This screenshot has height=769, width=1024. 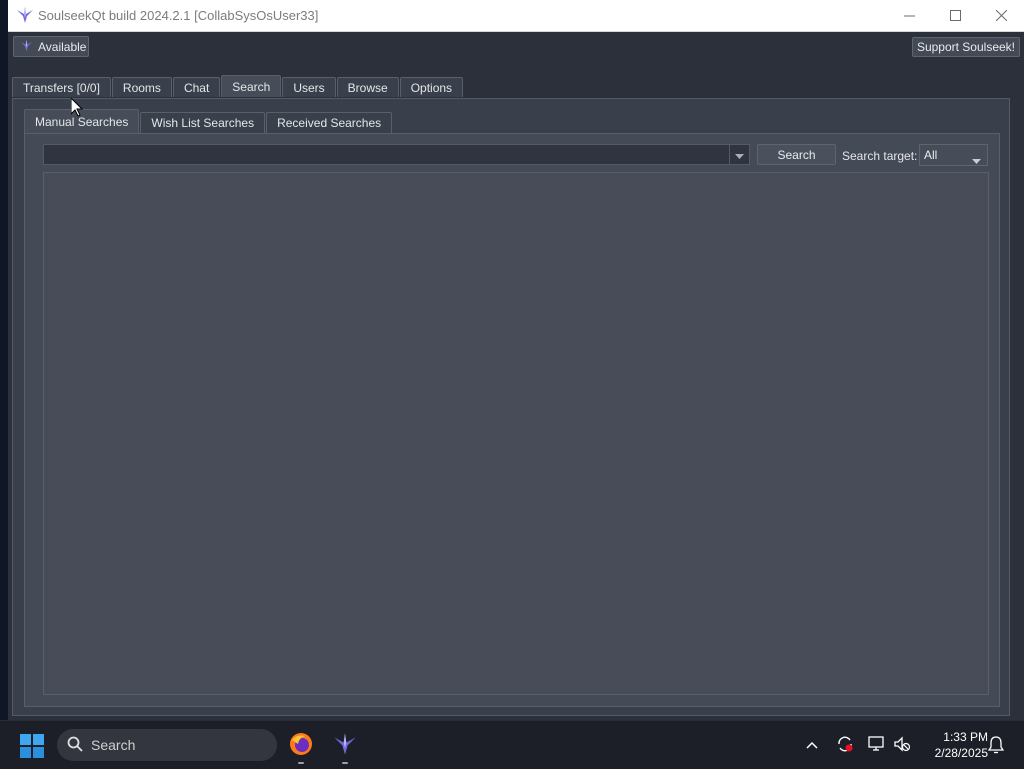 What do you see at coordinates (62, 46) in the screenshot?
I see `status-label: Available` at bounding box center [62, 46].